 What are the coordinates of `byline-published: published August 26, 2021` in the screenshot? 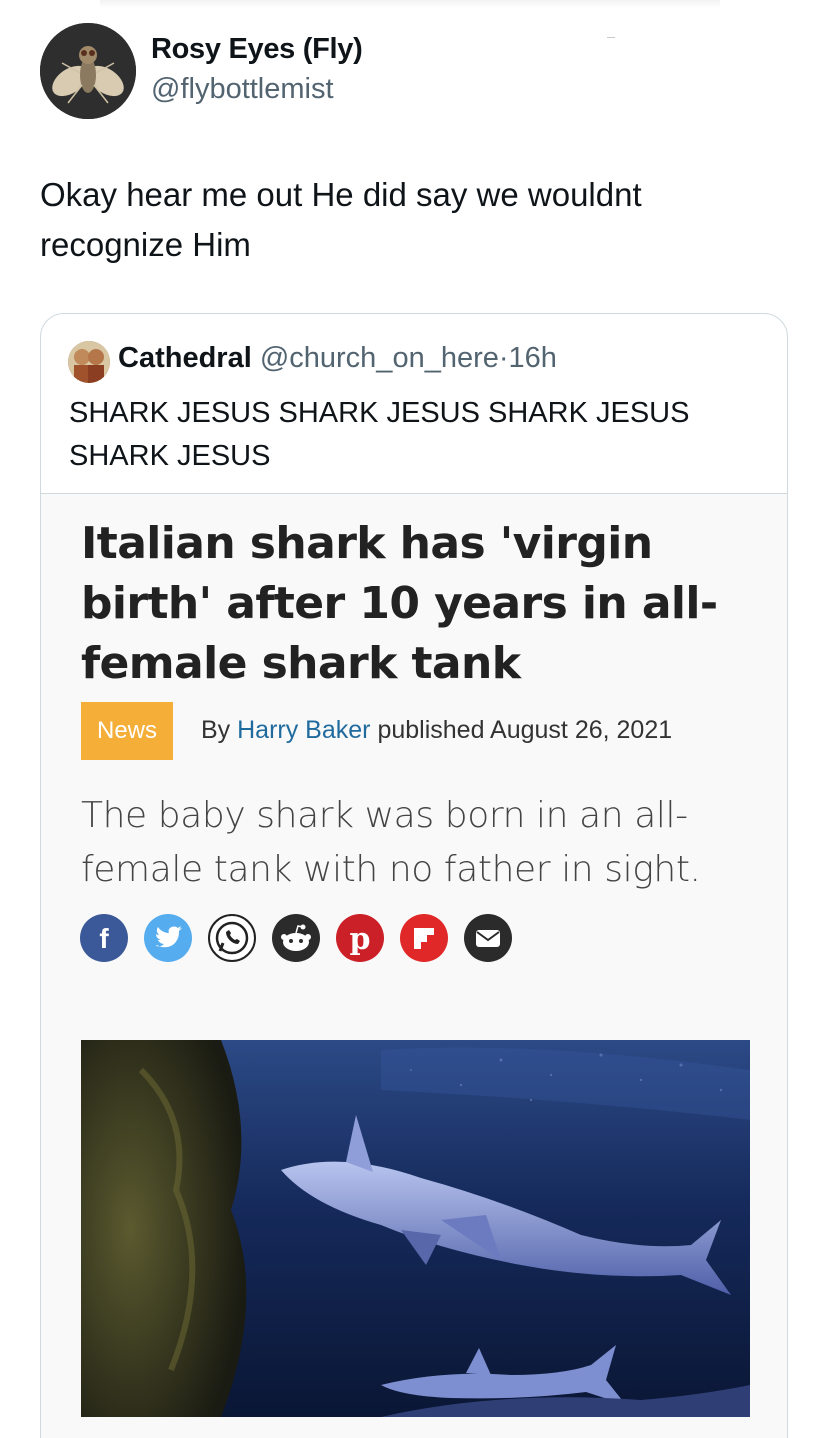 It's located at (521, 730).